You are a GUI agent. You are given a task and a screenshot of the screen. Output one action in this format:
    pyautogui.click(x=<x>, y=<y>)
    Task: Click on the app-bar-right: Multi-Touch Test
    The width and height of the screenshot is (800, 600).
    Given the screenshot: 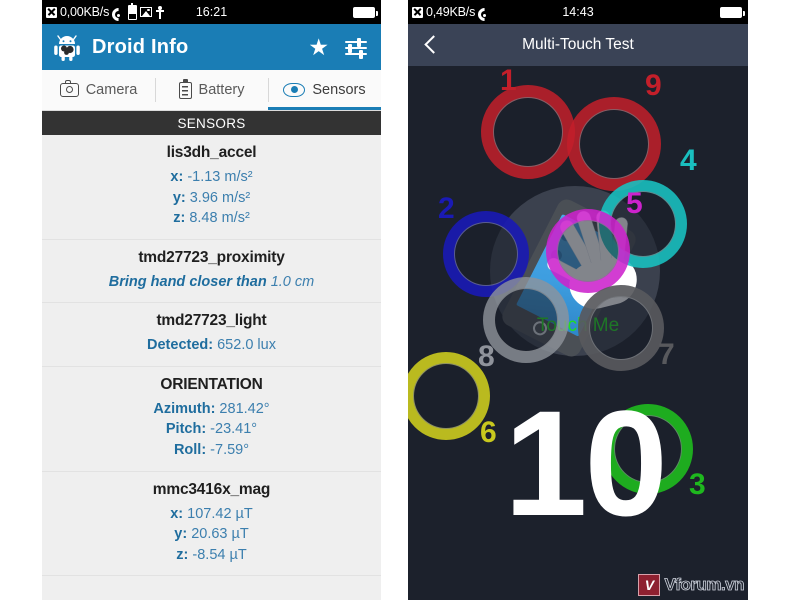 What is the action you would take?
    pyautogui.click(x=578, y=45)
    